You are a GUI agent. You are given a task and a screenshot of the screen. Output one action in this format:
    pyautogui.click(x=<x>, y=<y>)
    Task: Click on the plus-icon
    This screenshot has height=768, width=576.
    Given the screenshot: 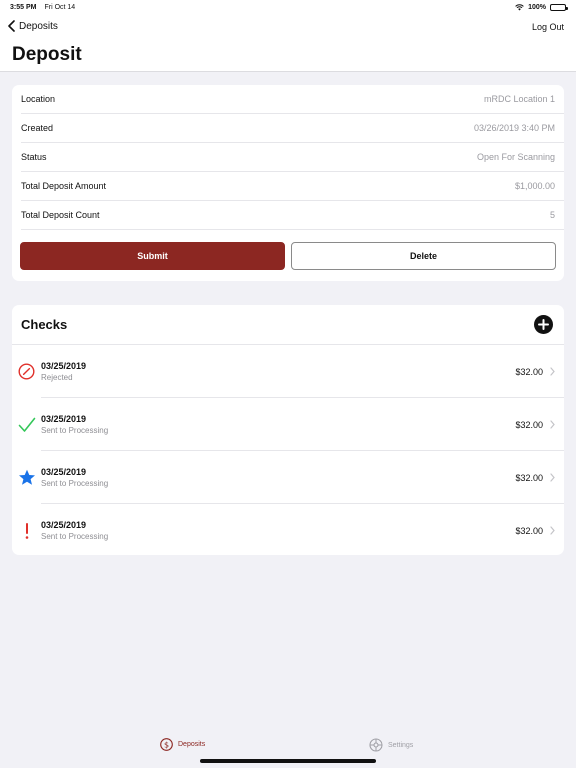 What is the action you would take?
    pyautogui.click(x=543, y=324)
    